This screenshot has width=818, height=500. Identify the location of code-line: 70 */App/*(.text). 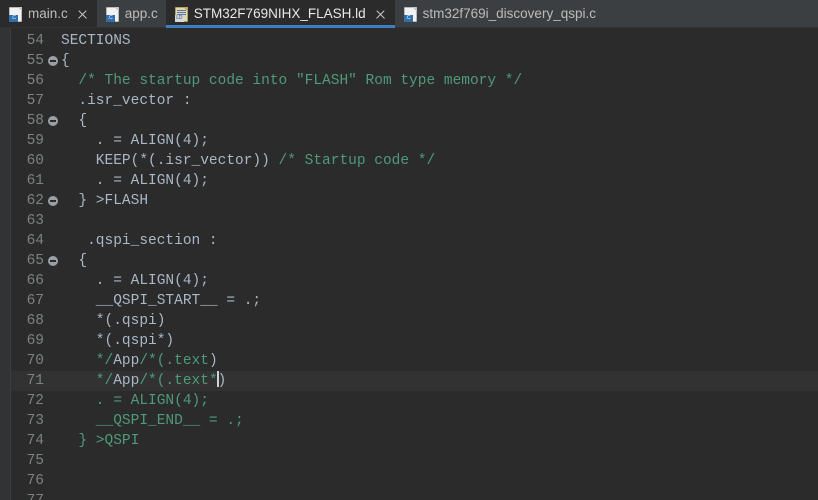
(414, 361).